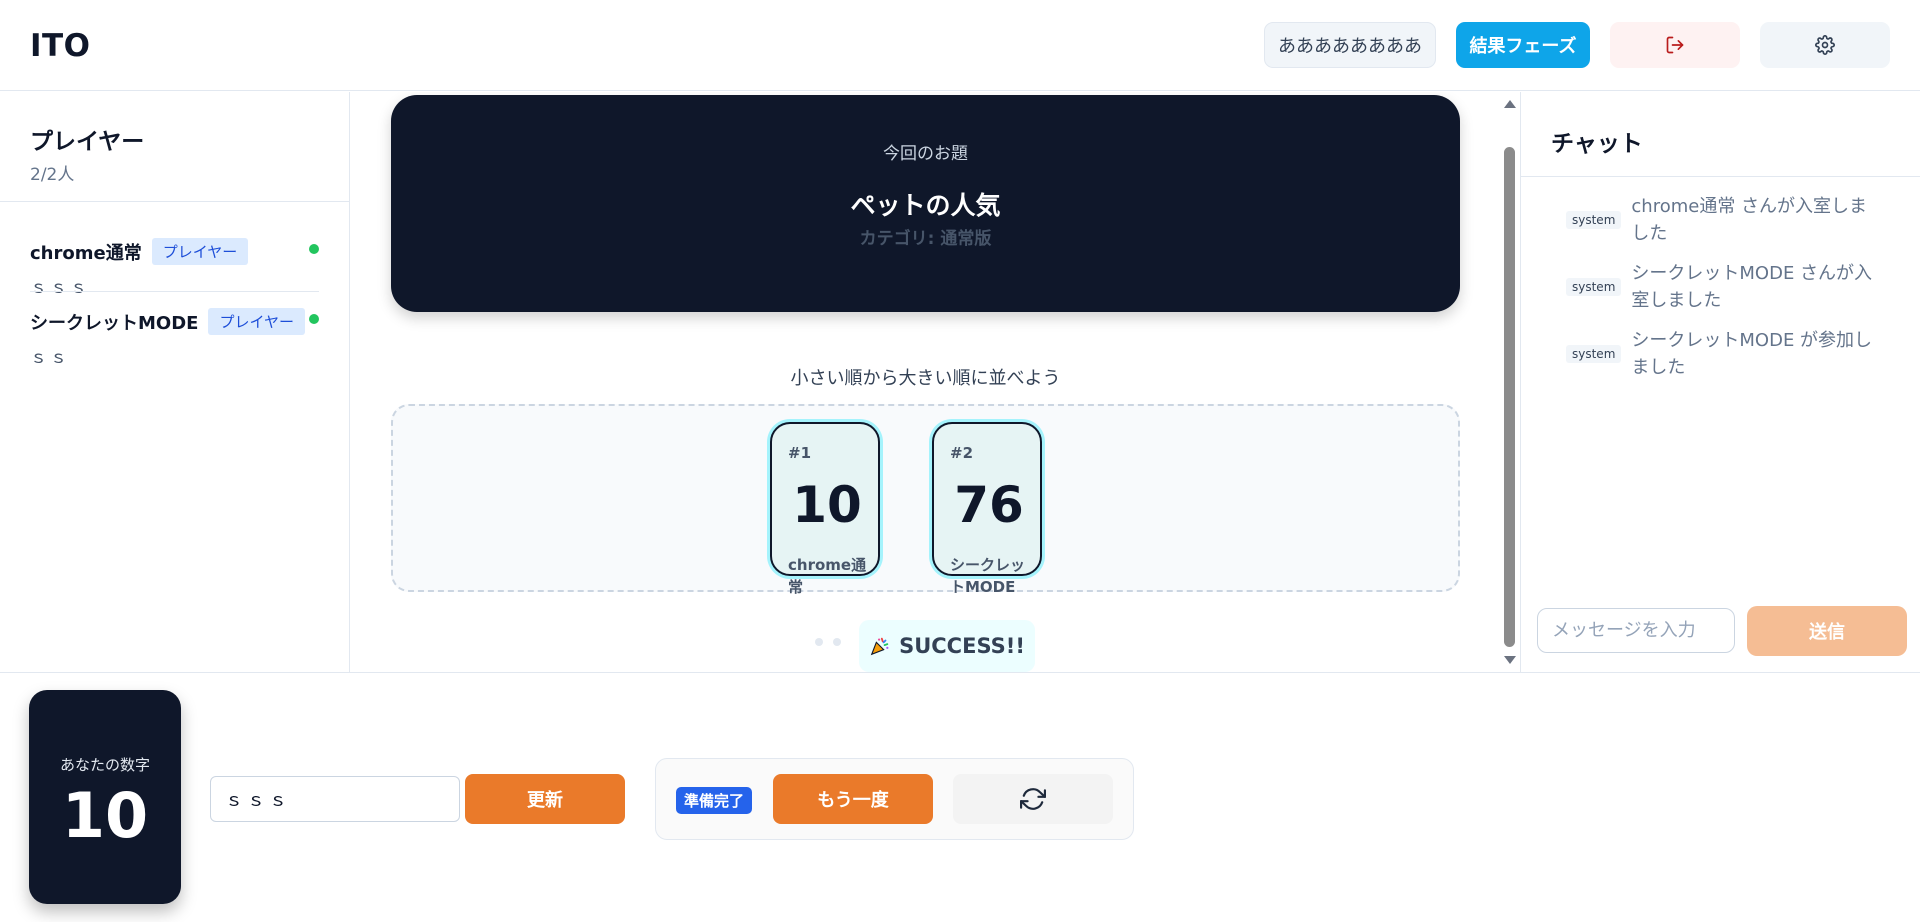  Describe the element at coordinates (827, 576) in the screenshot. I see `card-player-name: chrome通常` at that location.